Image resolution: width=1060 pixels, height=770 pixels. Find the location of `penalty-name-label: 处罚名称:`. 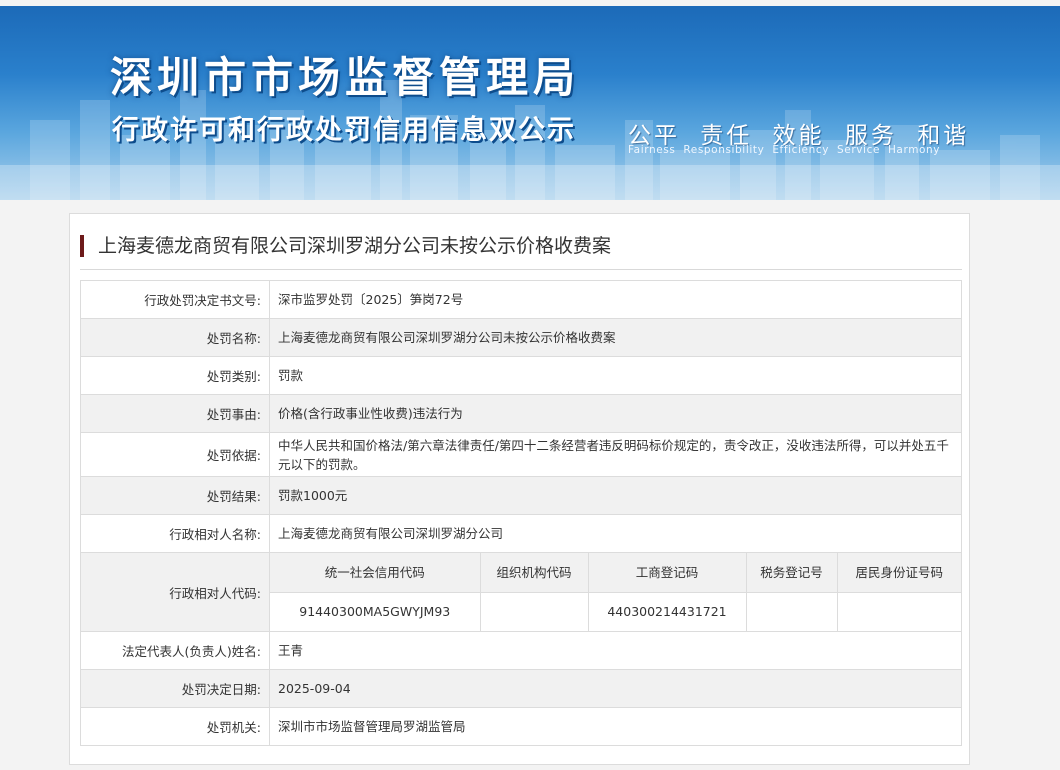

penalty-name-label: 处罚名称: is located at coordinates (175, 337).